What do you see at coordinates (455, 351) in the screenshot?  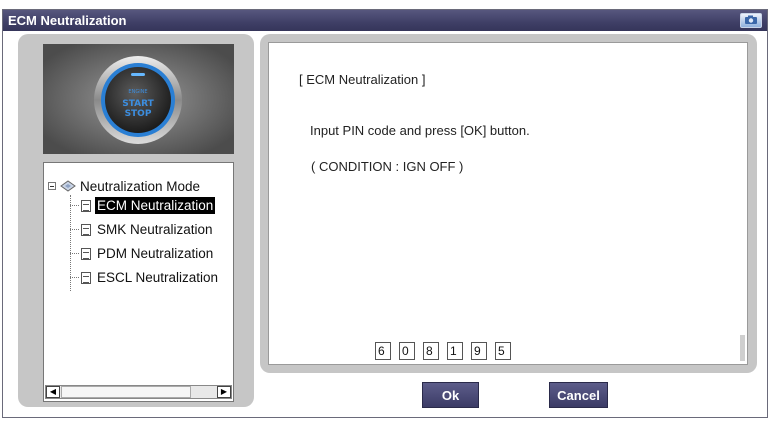 I see `pin-digit-4: 1` at bounding box center [455, 351].